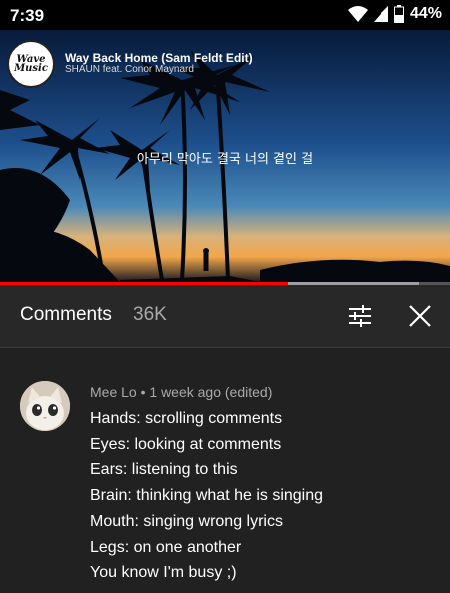 This screenshot has width=450, height=593. I want to click on comment-line: Brain: thinking what he is singing, so click(207, 496).